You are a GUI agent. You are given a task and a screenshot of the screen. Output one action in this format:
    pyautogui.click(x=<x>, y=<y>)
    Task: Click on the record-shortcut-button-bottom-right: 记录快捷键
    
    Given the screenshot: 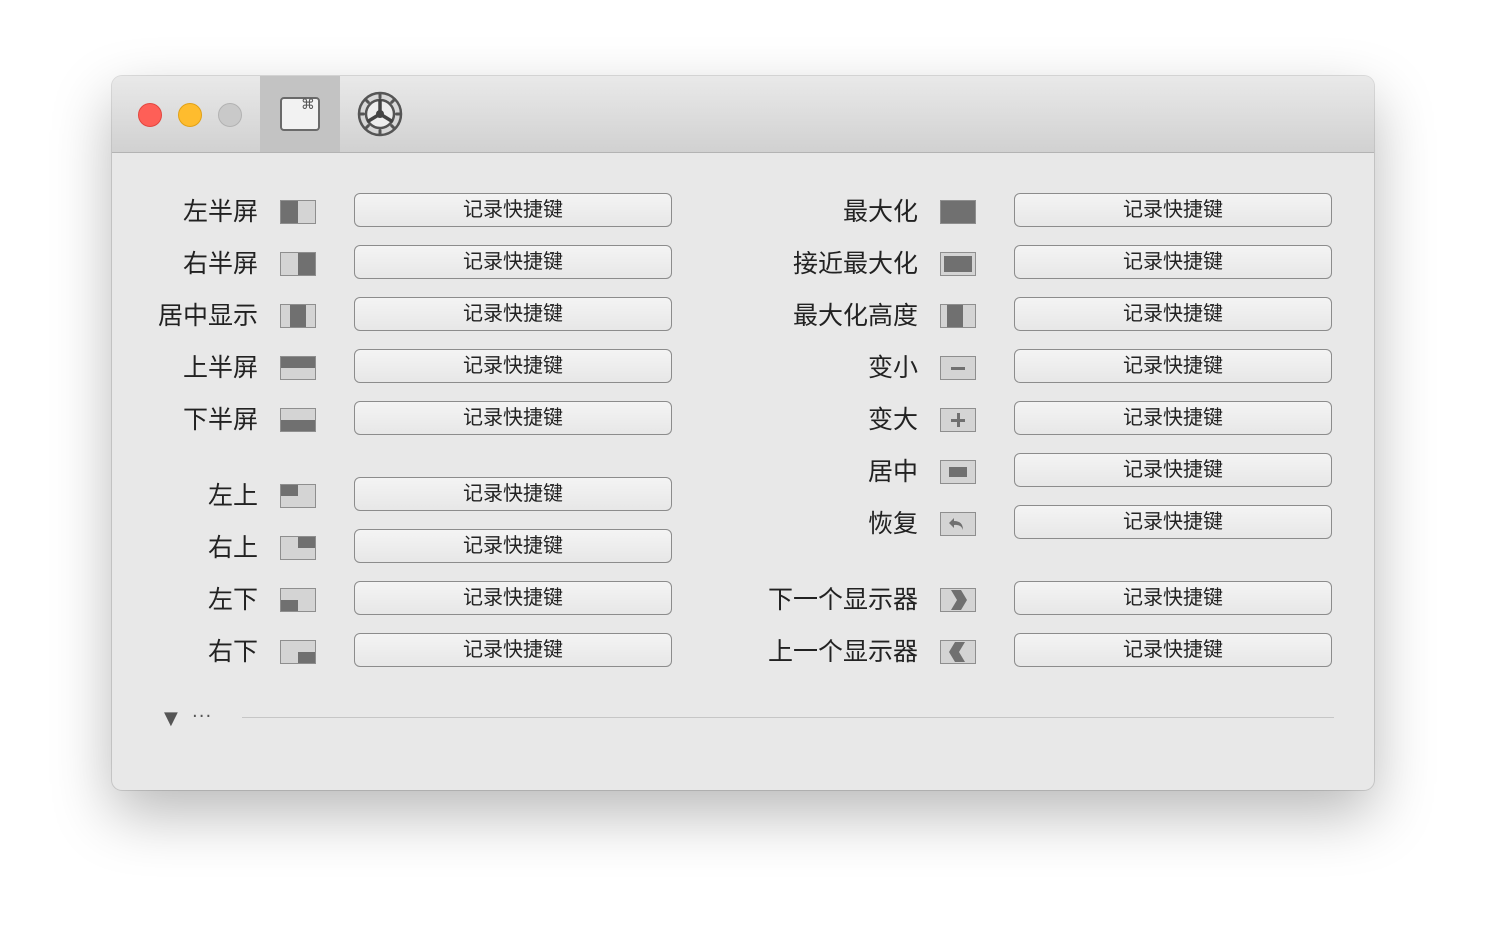 What is the action you would take?
    pyautogui.click(x=513, y=650)
    